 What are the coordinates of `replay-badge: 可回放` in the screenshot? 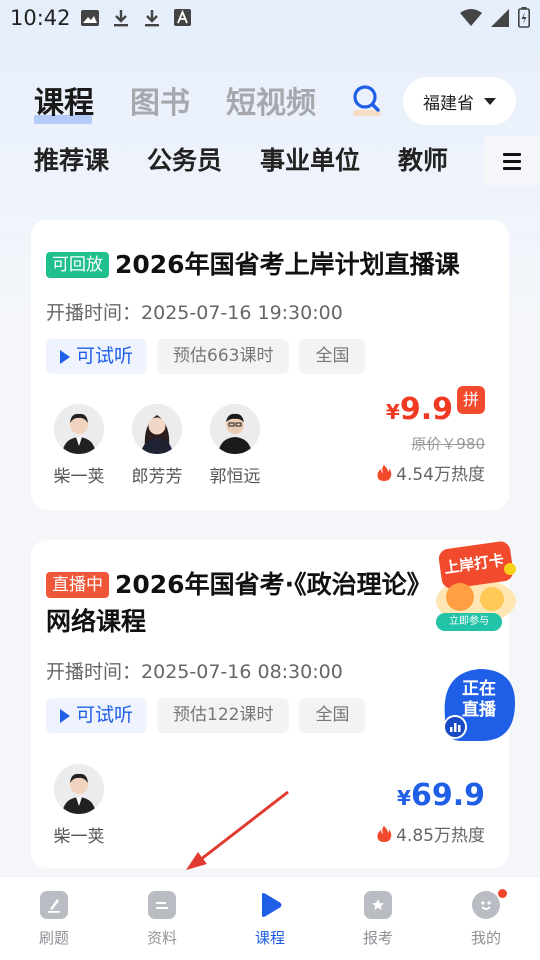 It's located at (77, 265).